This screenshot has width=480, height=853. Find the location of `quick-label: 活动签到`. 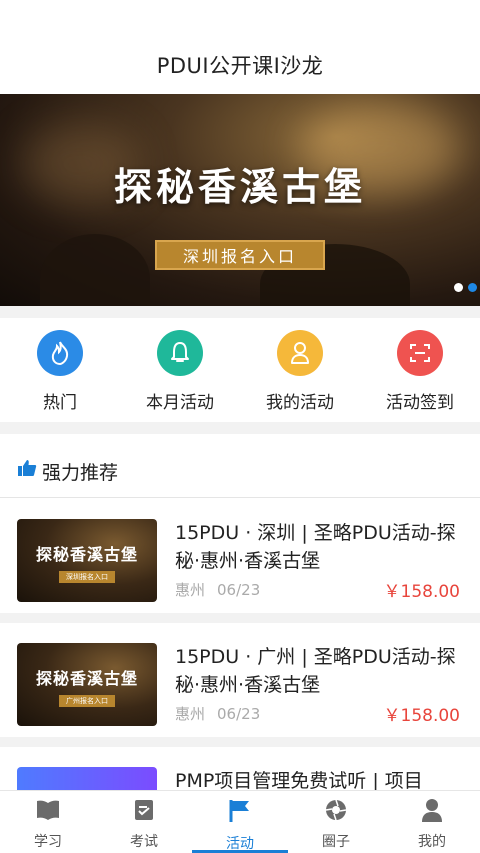

quick-label: 活动签到 is located at coordinates (420, 403).